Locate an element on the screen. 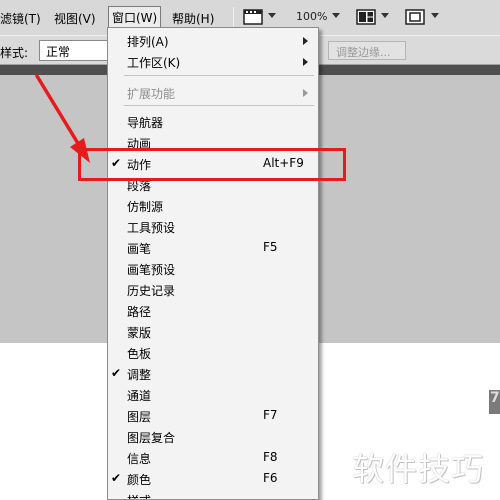 The image size is (500, 500). style-select: 正常 is located at coordinates (75, 50).